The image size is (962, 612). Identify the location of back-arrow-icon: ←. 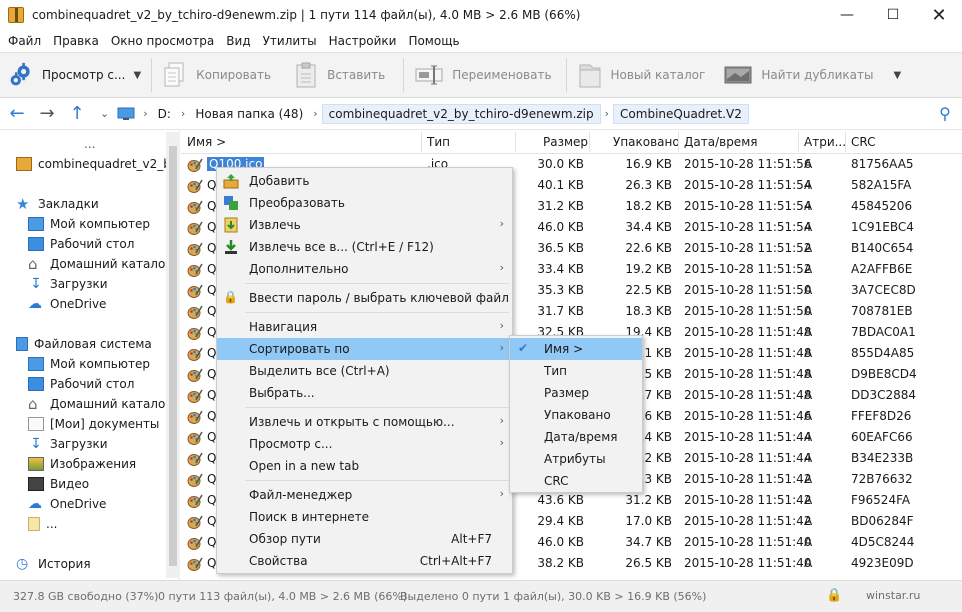
(17, 114).